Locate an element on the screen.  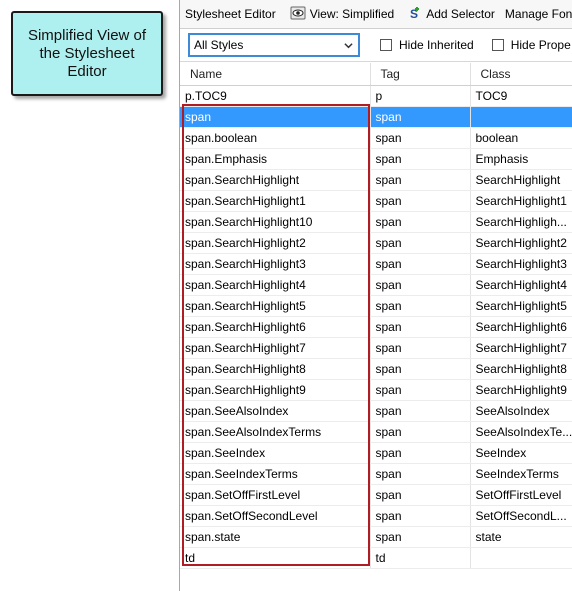
cell-class: SeeIndexTerms is located at coordinates (521, 474).